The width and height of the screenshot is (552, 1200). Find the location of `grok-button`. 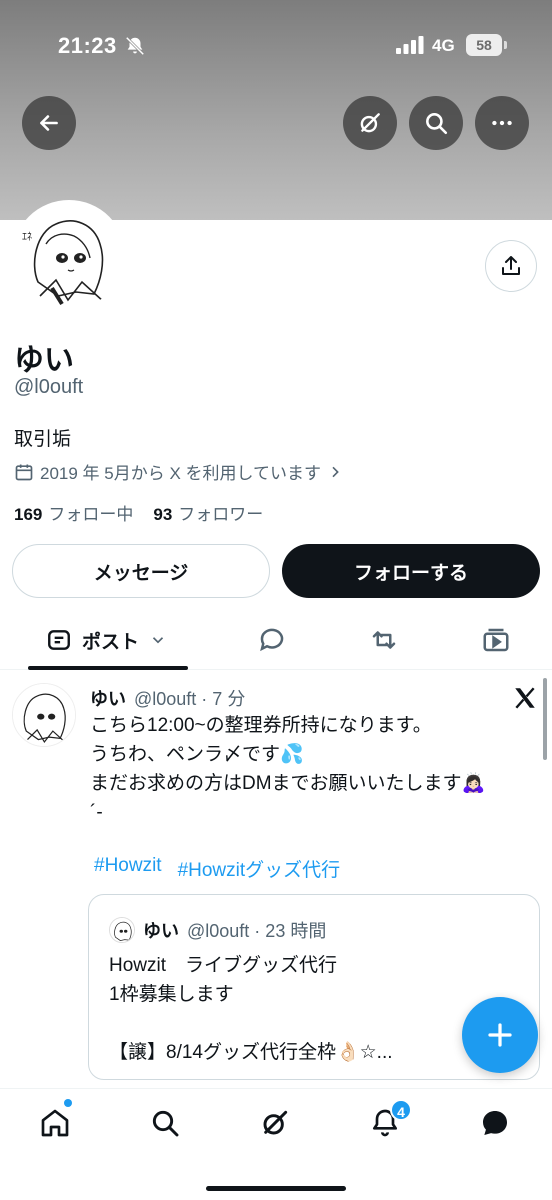

grok-button is located at coordinates (370, 123).